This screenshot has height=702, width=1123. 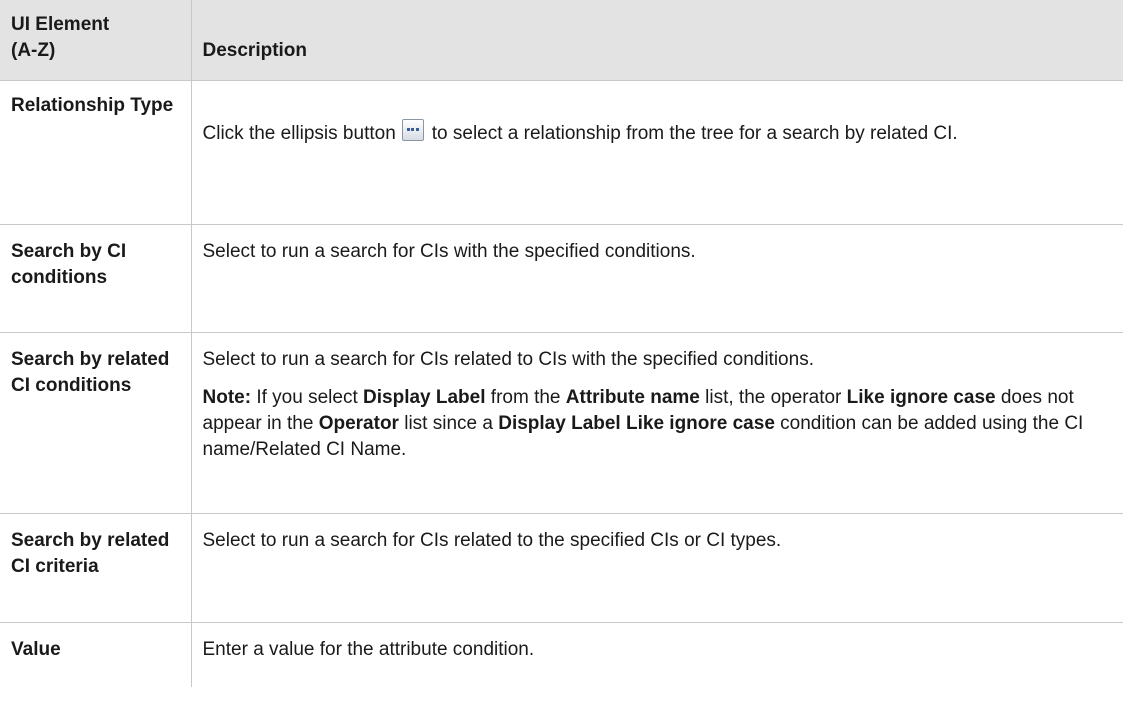 What do you see at coordinates (636, 423) in the screenshot?
I see `note-bold: Display Label Like ignore case` at bounding box center [636, 423].